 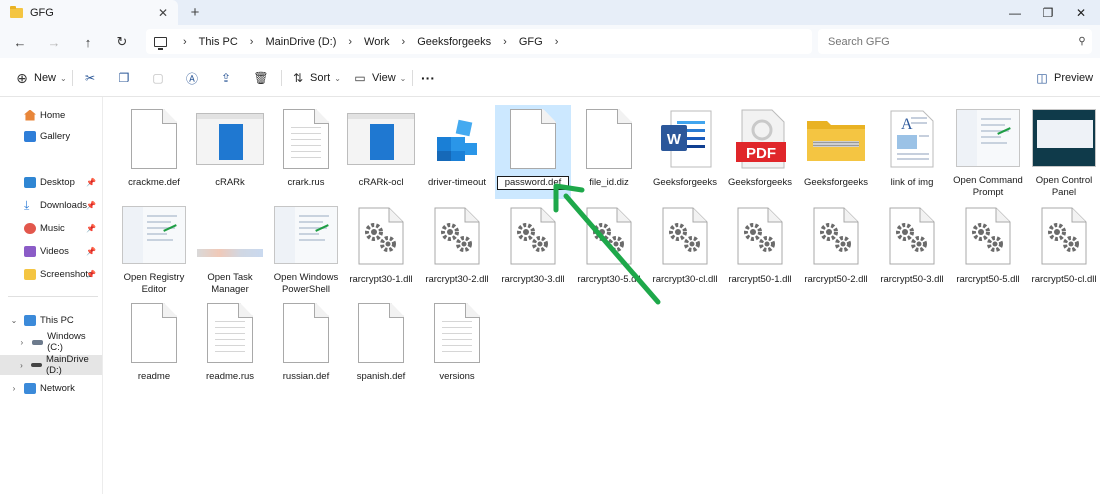 I want to click on file-item: rarcrypt50-3.dll, so click(x=912, y=249).